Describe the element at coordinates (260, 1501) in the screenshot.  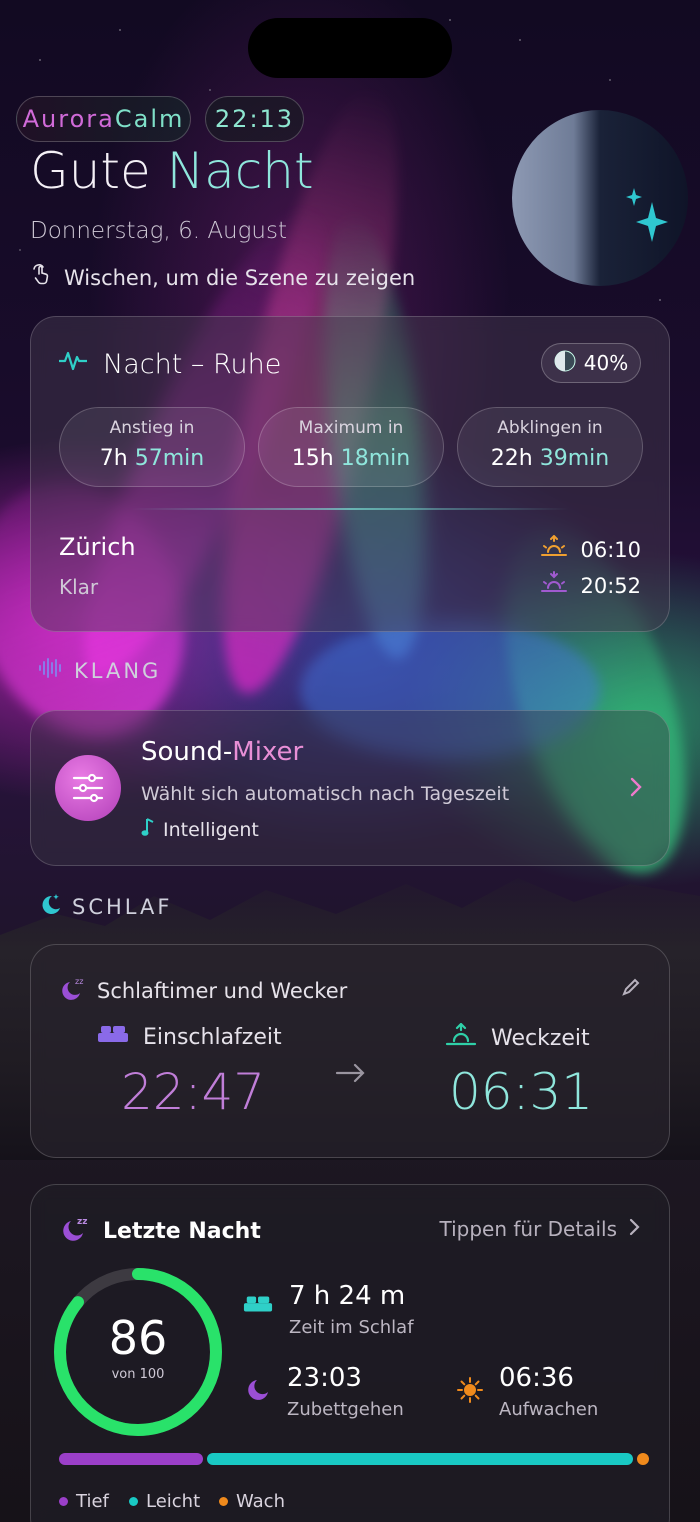
I see `legend-awake-label: Wach` at that location.